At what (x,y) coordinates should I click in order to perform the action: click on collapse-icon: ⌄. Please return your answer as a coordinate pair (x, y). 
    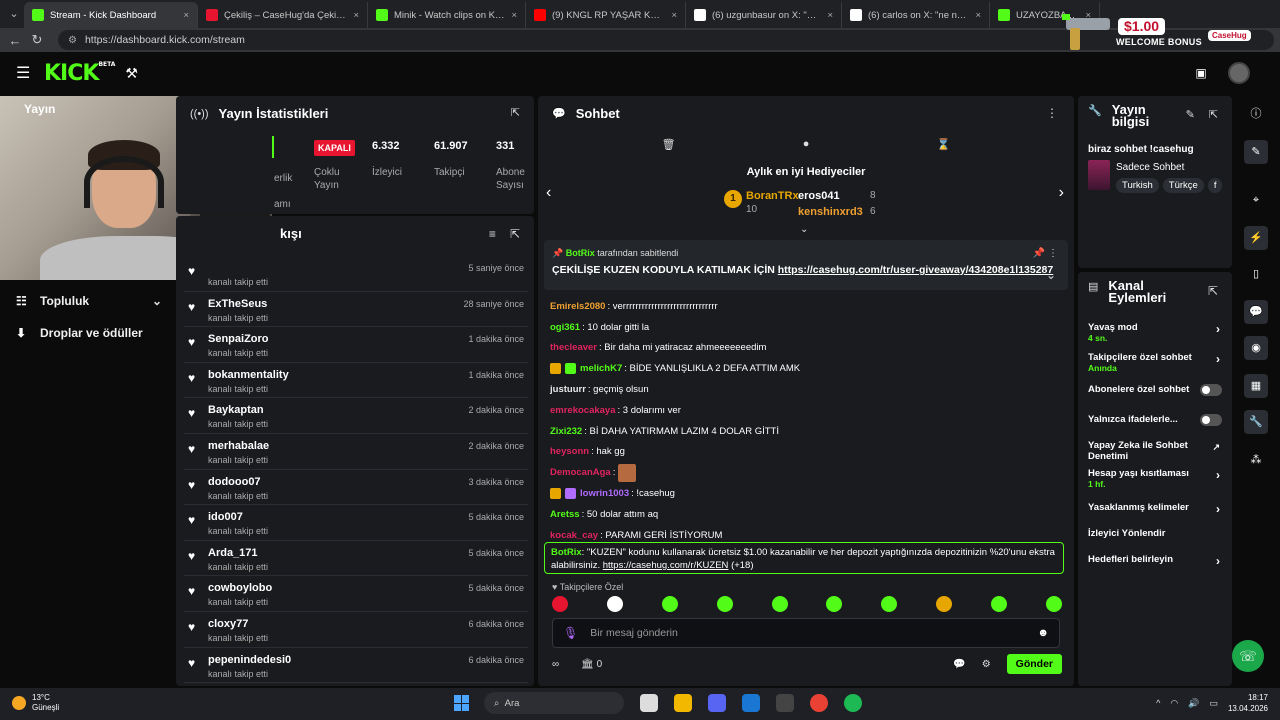
    Looking at the image, I should click on (1051, 275).